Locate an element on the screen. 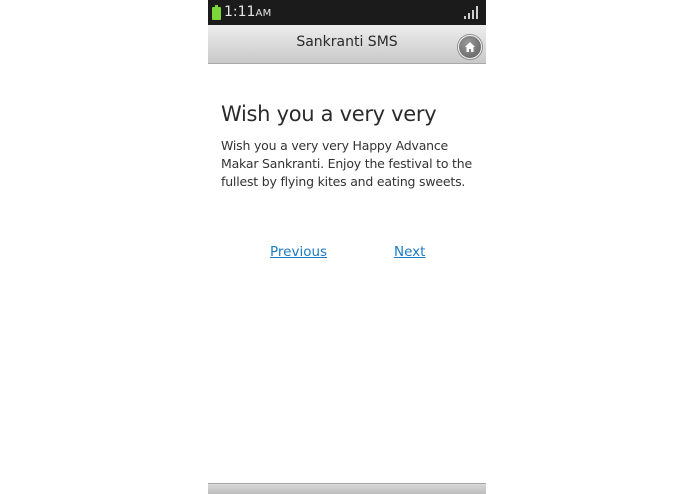 The width and height of the screenshot is (695, 494). status-bar: 1:11AM is located at coordinates (347, 12).